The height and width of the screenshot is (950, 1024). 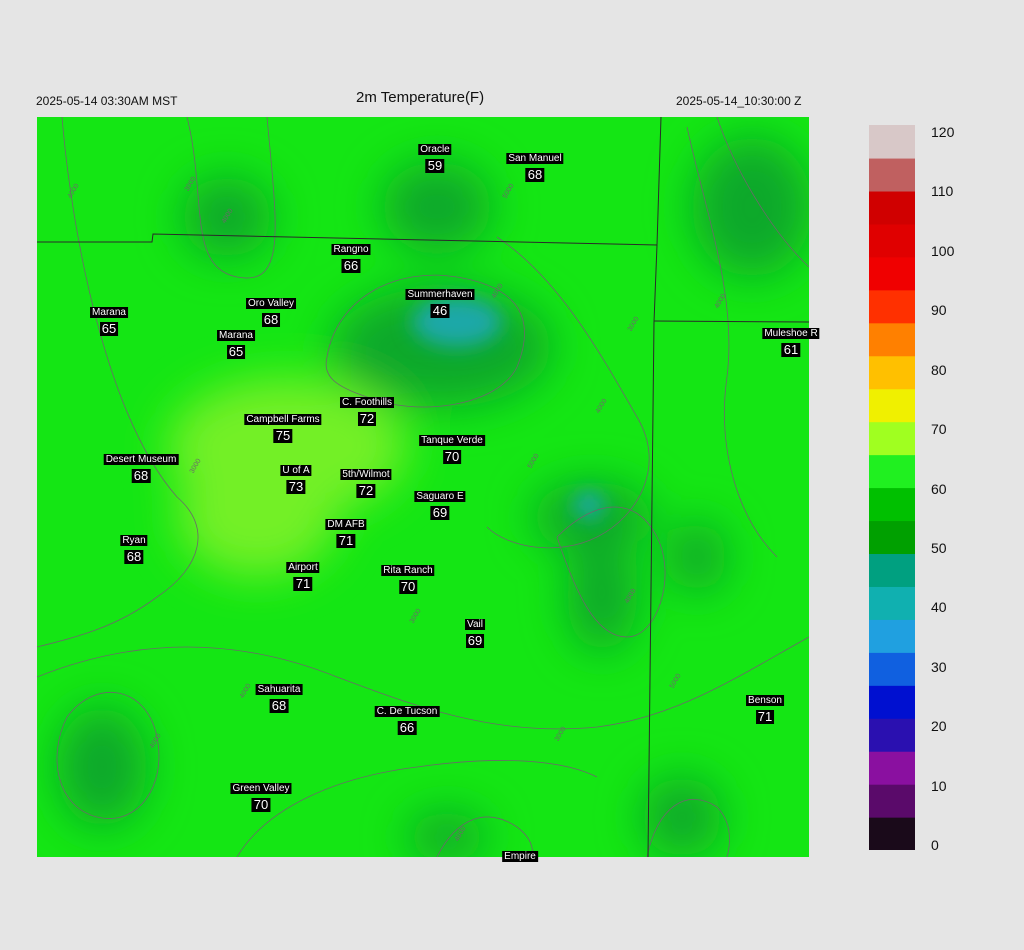 What do you see at coordinates (279, 689) in the screenshot?
I see `station-name: Sahuarita` at bounding box center [279, 689].